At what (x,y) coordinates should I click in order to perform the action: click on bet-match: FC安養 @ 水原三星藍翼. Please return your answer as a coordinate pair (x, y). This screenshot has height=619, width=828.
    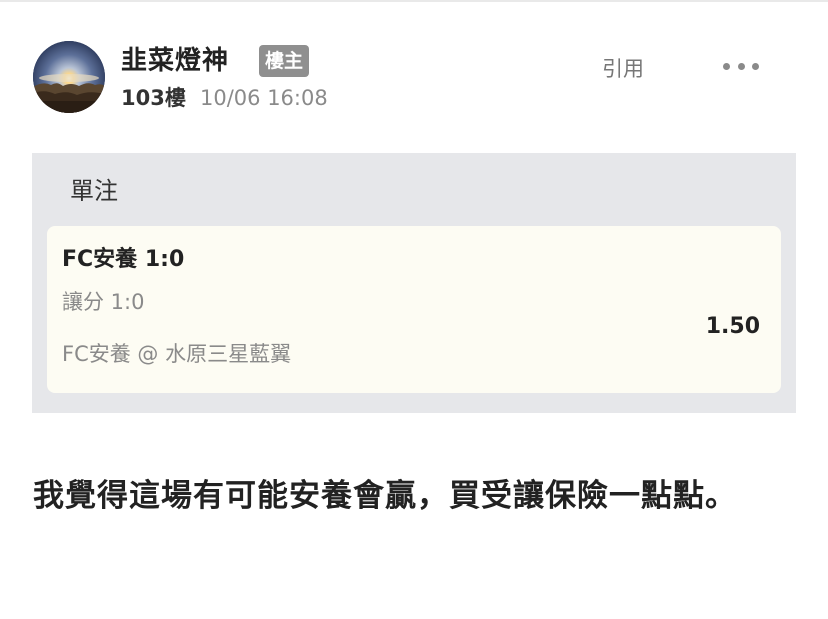
    Looking at the image, I should click on (177, 354).